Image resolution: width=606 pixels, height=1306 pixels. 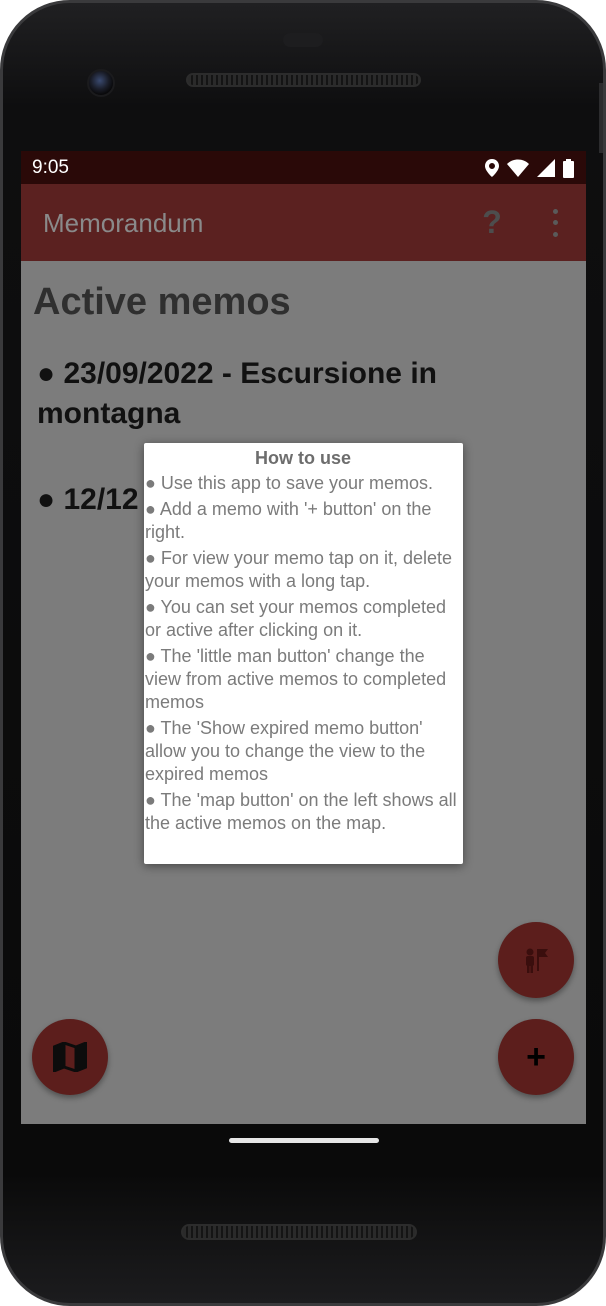 I want to click on help-button: ?, so click(x=492, y=222).